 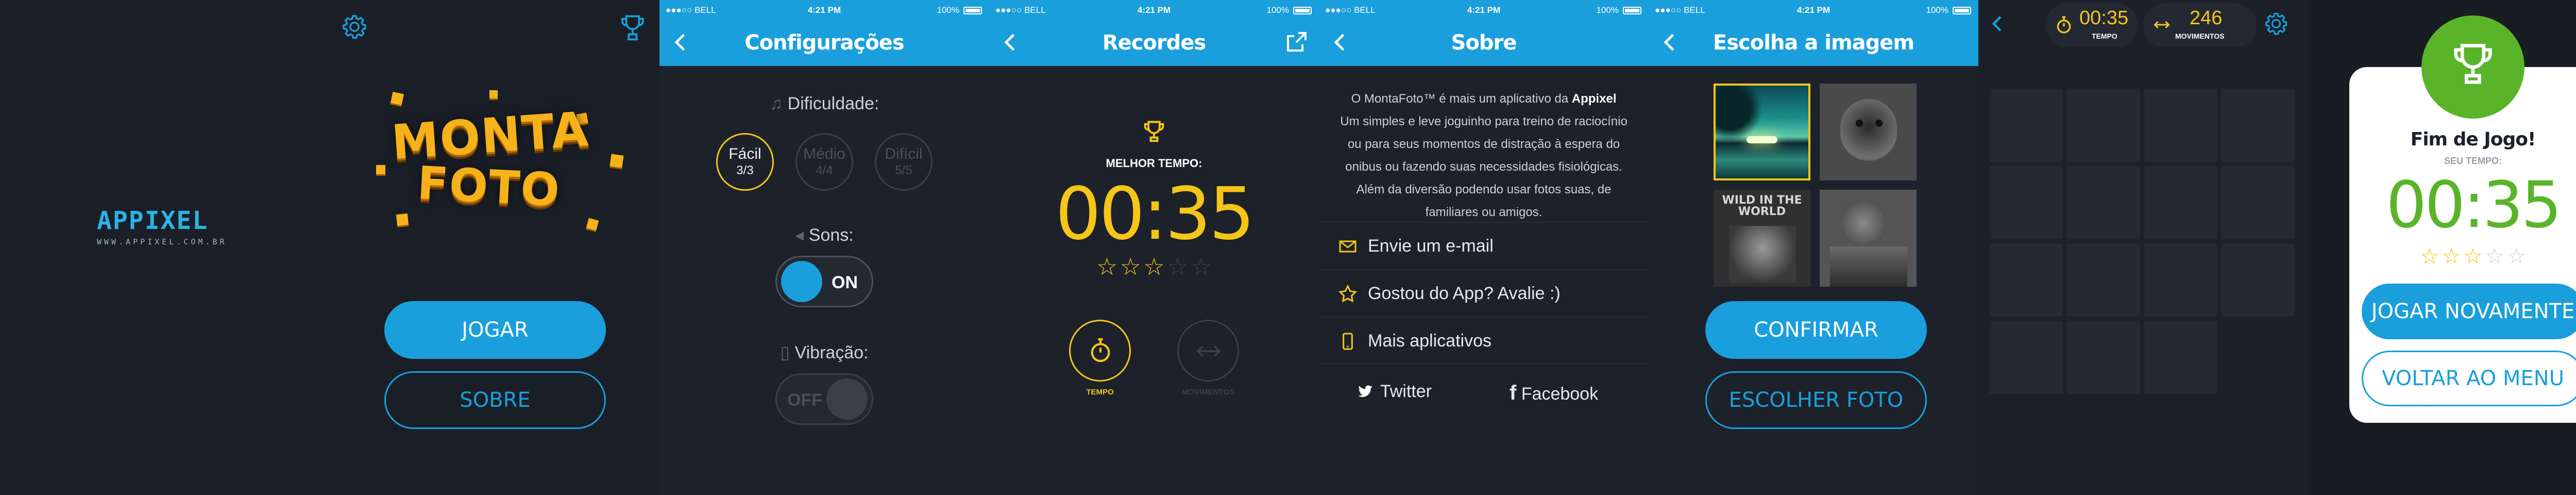 What do you see at coordinates (824, 43) in the screenshot?
I see `navbar: Configurações` at bounding box center [824, 43].